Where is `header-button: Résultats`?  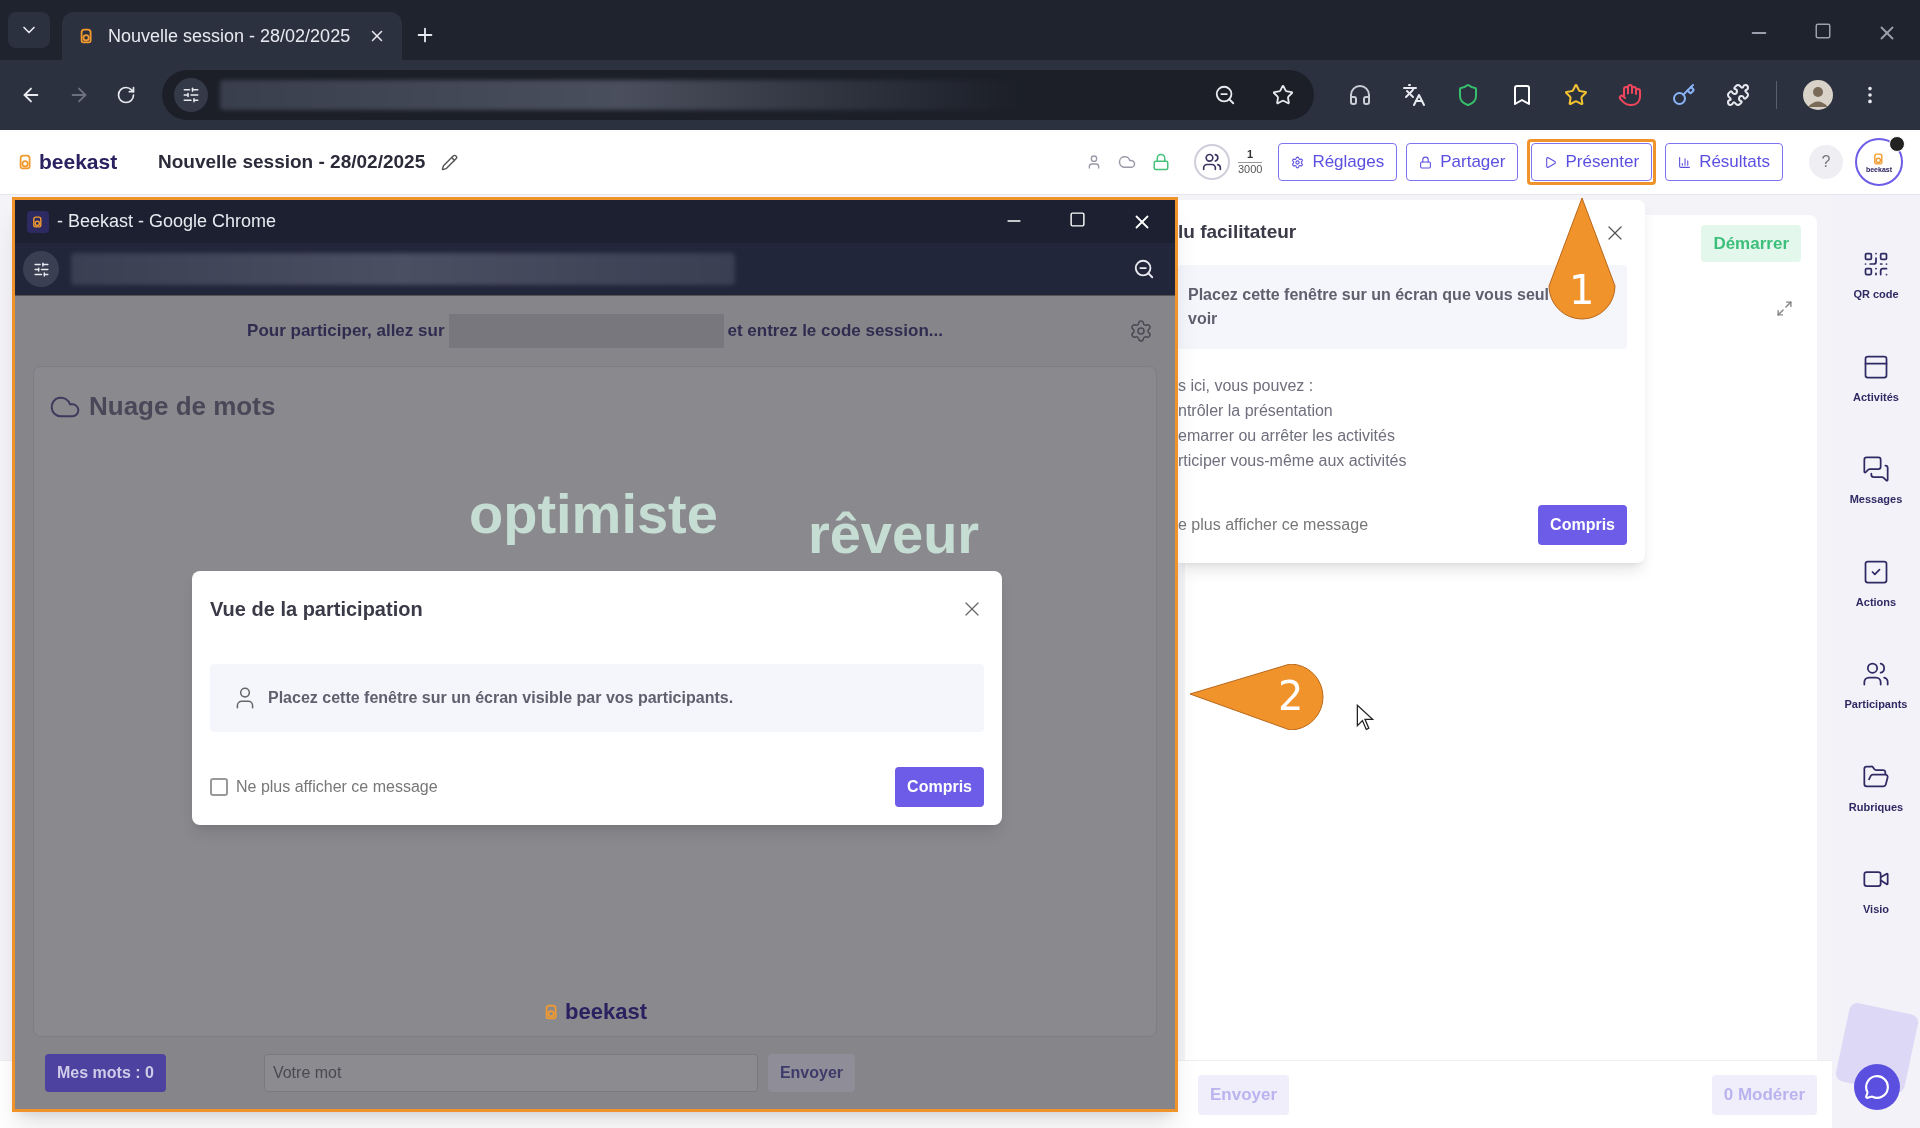 header-button: Résultats is located at coordinates (1724, 162).